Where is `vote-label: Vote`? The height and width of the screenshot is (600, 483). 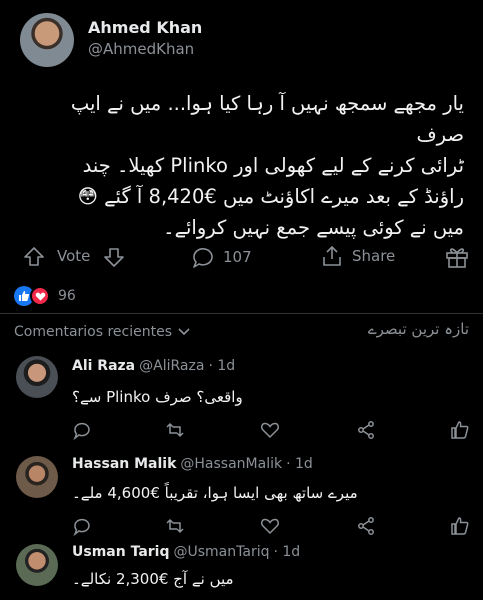
vote-label: Vote is located at coordinates (74, 256).